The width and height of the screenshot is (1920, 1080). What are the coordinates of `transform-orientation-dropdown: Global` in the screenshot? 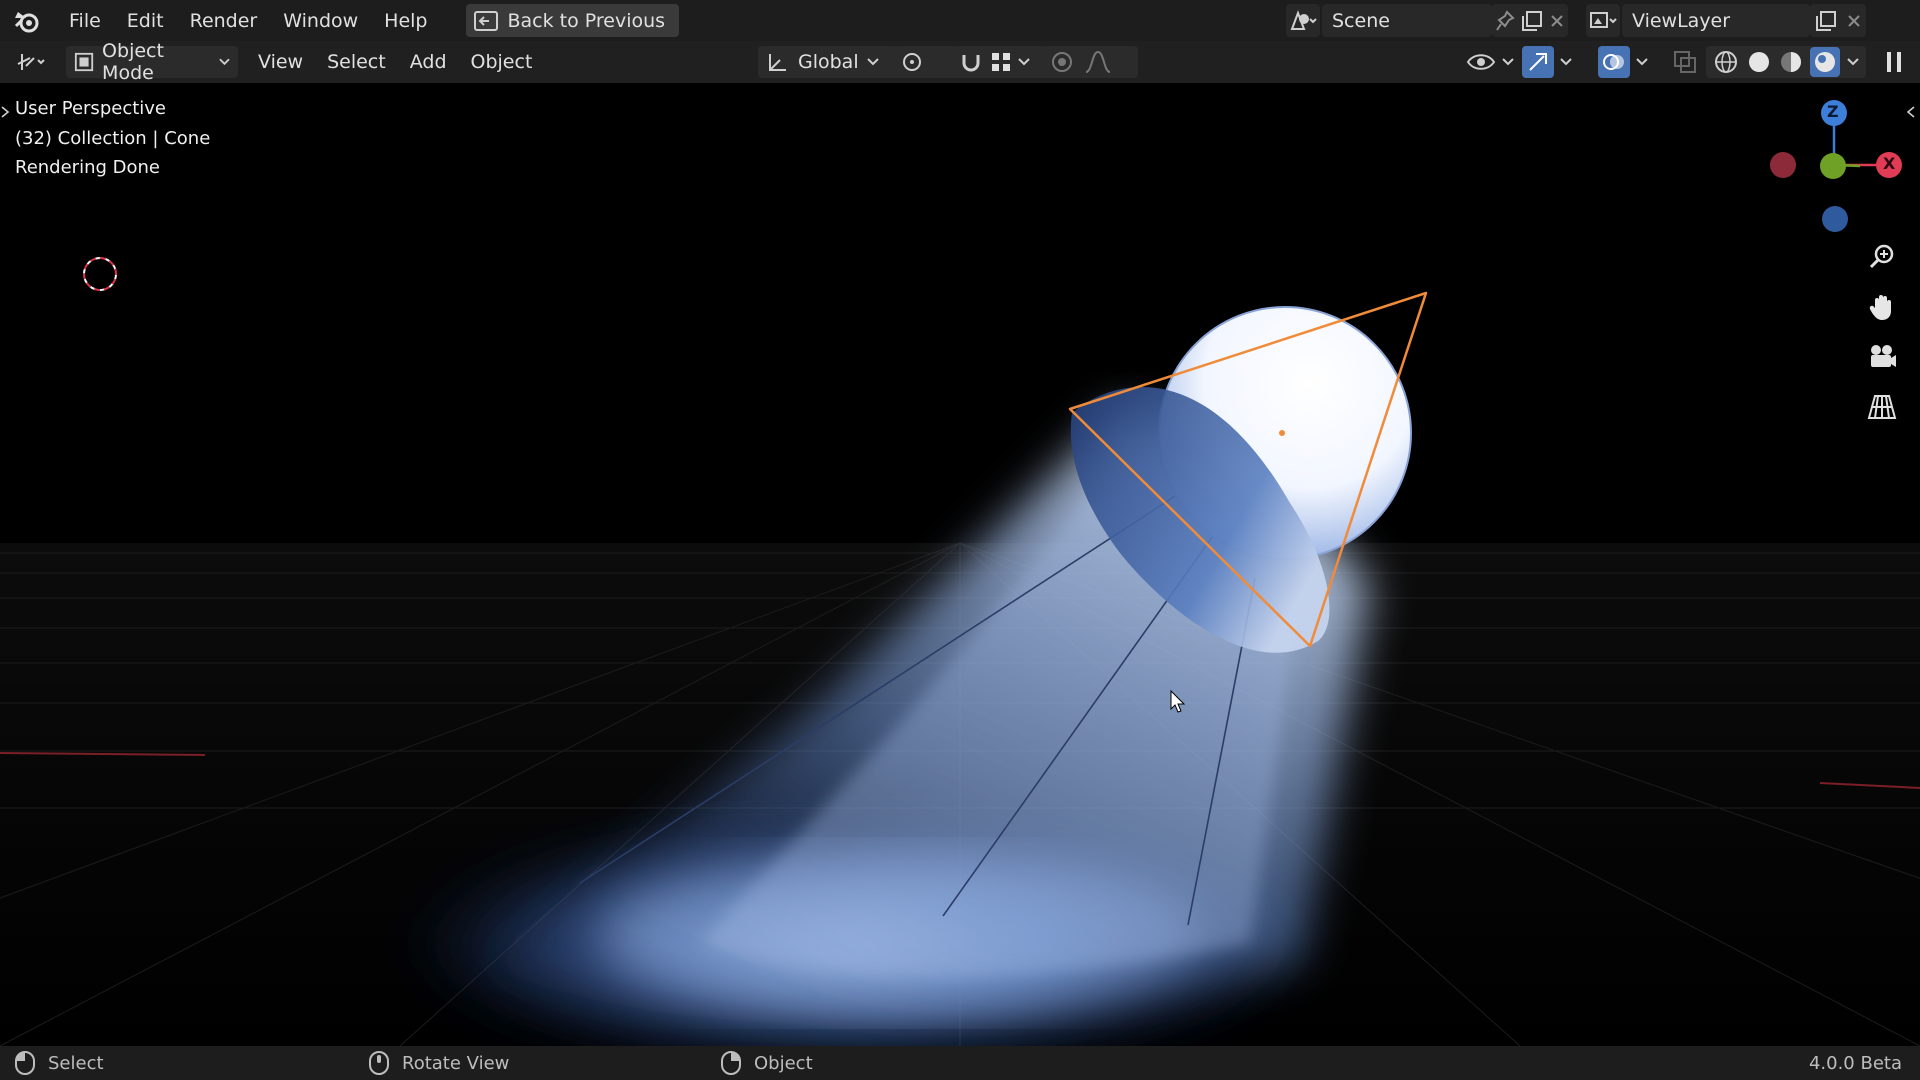 It's located at (829, 62).